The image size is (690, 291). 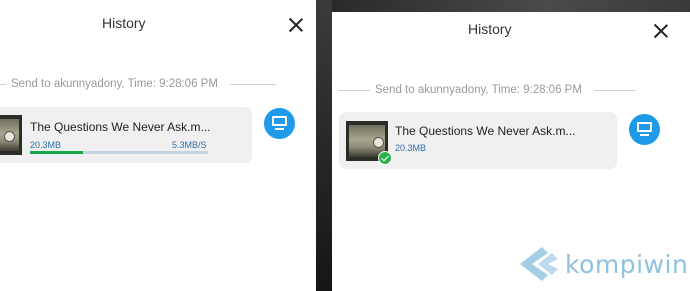 I want to click on progress-bar, so click(x=119, y=152).